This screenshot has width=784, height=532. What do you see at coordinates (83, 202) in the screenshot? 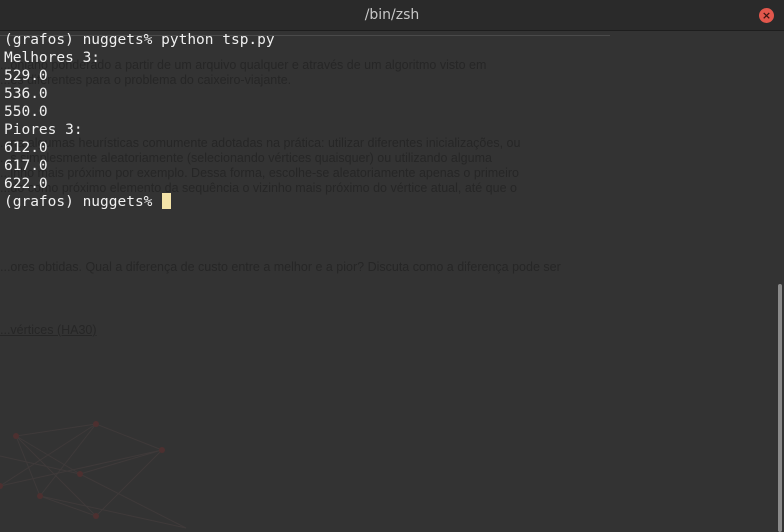
I see `shell-prompt: (grafos) nuggets%` at bounding box center [83, 202].